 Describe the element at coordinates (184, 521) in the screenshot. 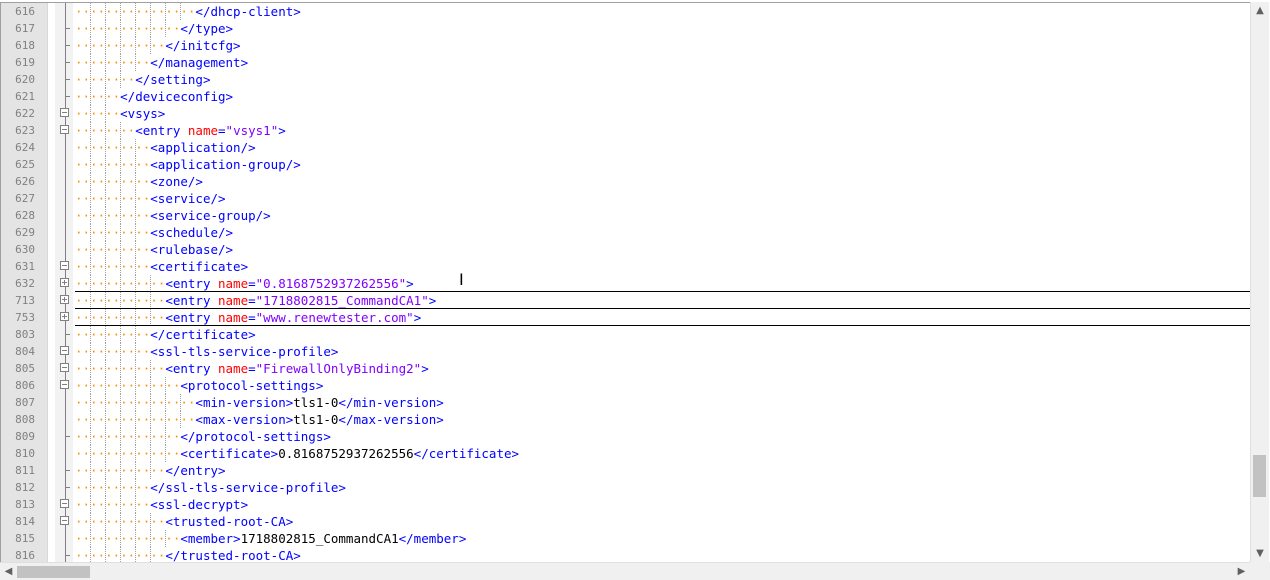

I see `code-text: ············<trusted-root-CA>` at that location.